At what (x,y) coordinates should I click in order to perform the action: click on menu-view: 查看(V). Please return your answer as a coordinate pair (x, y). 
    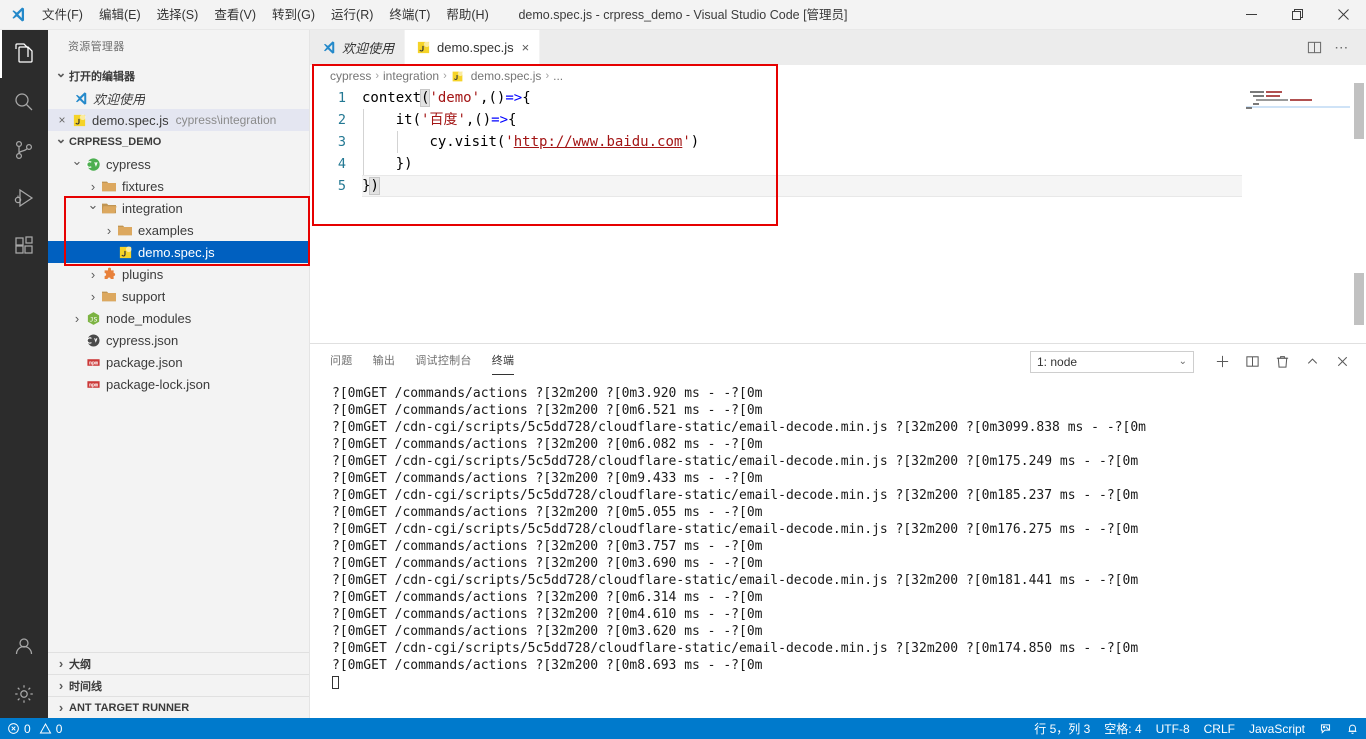
    Looking at the image, I should click on (235, 15).